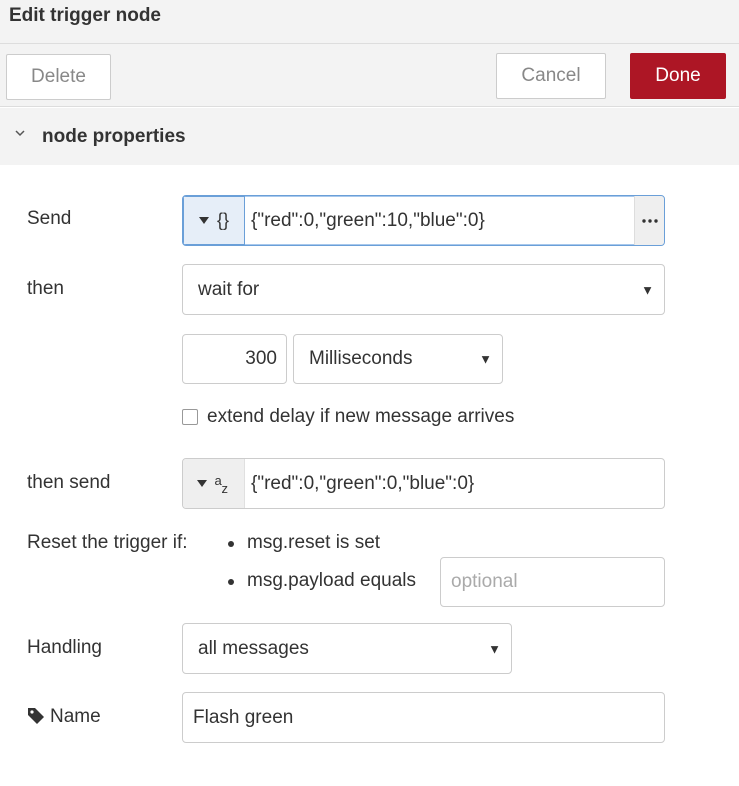  What do you see at coordinates (361, 416) in the screenshot?
I see `extend-delay-label: extend delay if new message arrives` at bounding box center [361, 416].